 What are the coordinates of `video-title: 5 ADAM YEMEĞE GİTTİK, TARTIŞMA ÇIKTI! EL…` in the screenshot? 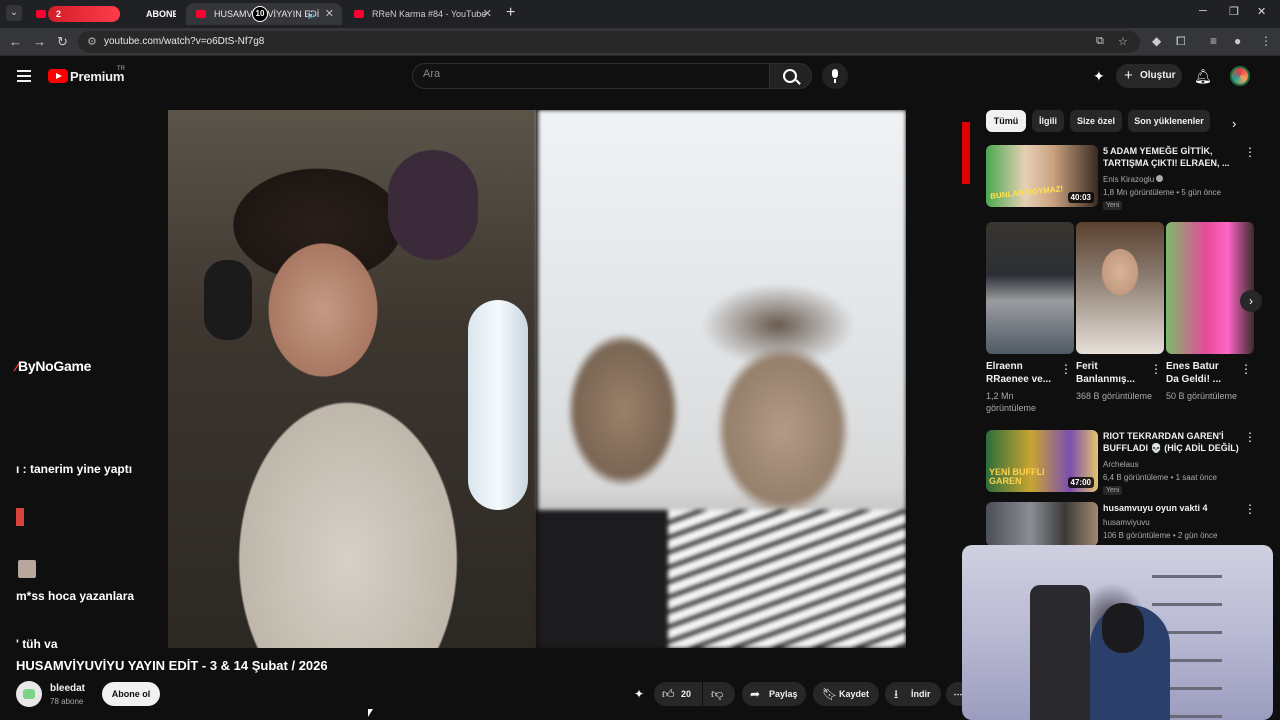 It's located at (1173, 157).